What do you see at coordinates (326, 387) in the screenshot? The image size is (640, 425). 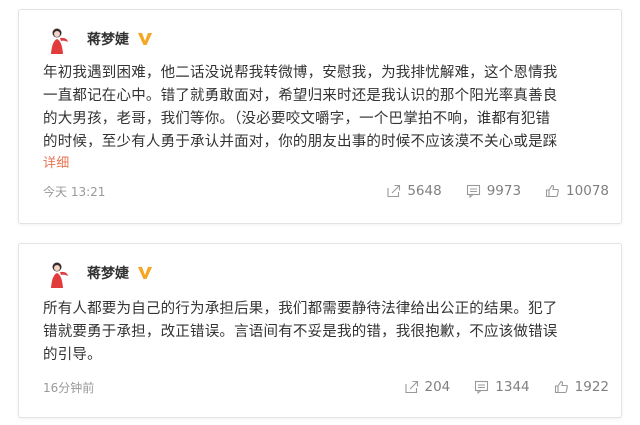 I see `post-footer: 16分钟前 204 1344 1922` at bounding box center [326, 387].